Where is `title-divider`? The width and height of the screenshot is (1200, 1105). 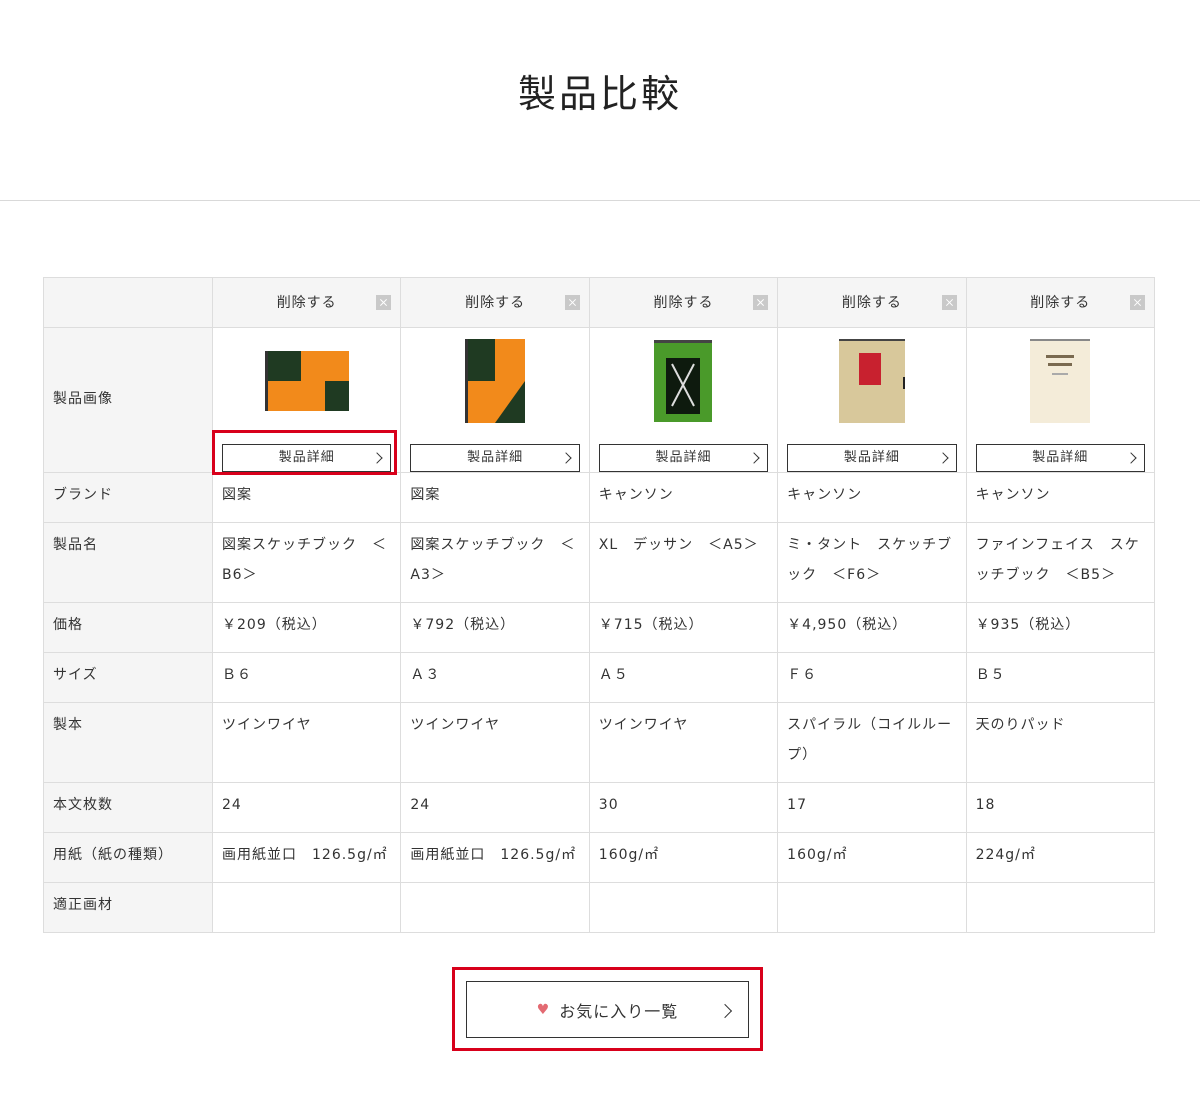
title-divider is located at coordinates (600, 200).